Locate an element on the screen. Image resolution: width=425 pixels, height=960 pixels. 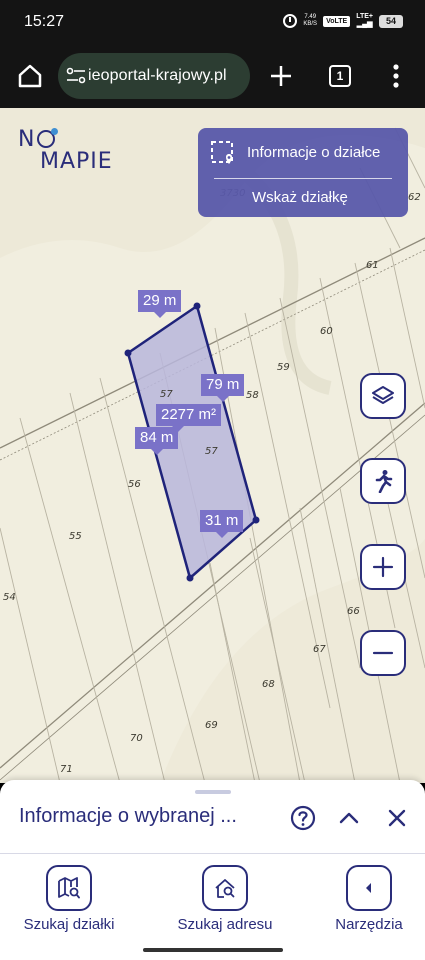
tune-icon is located at coordinates (76, 76).